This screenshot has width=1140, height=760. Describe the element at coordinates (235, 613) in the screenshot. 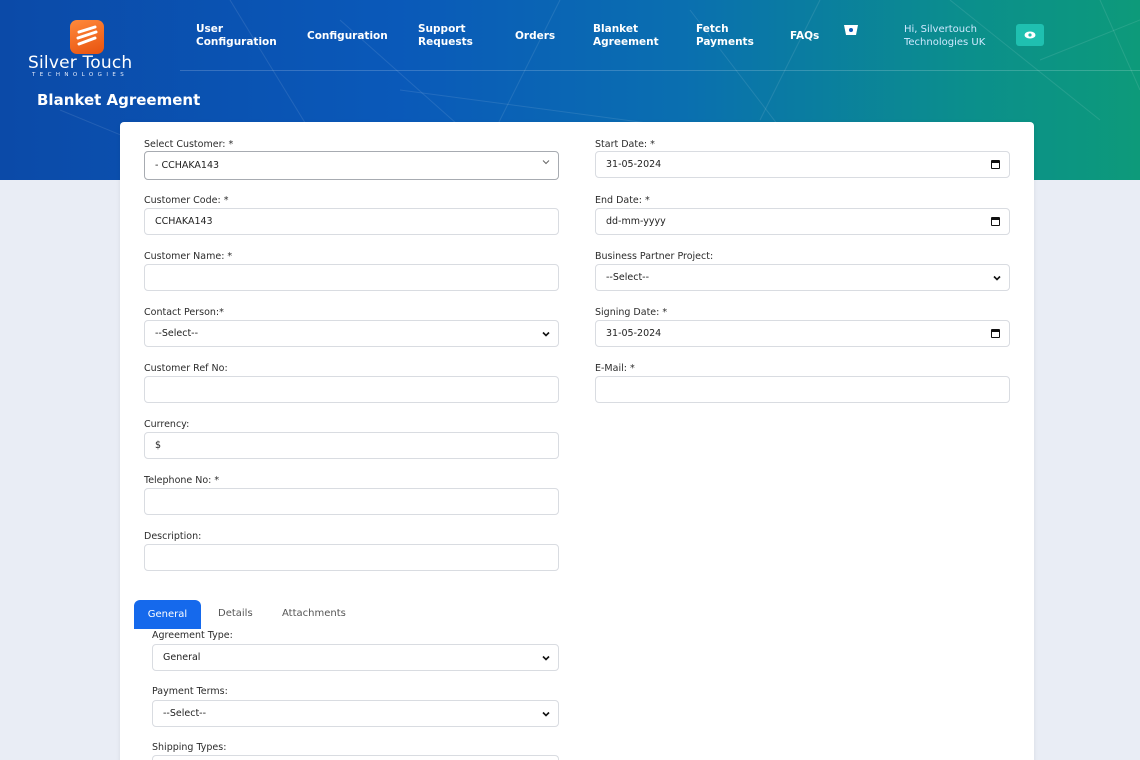

I see `tab-details: Details` at that location.